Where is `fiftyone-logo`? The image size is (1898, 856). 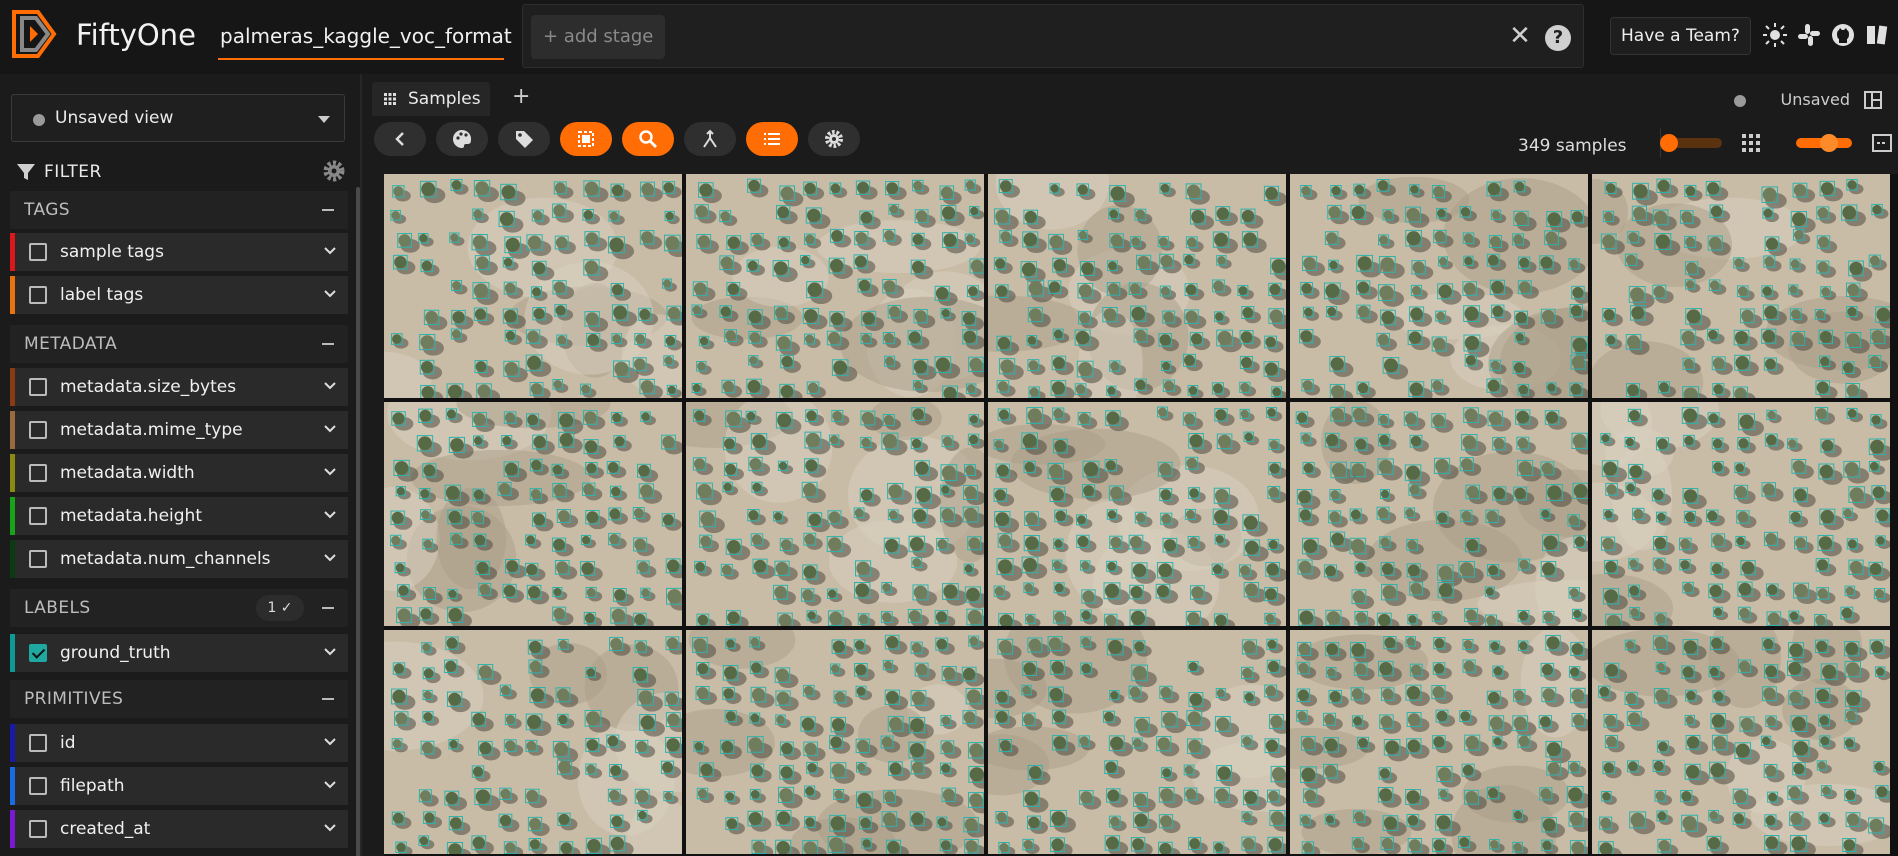
fiftyone-logo is located at coordinates (34, 34).